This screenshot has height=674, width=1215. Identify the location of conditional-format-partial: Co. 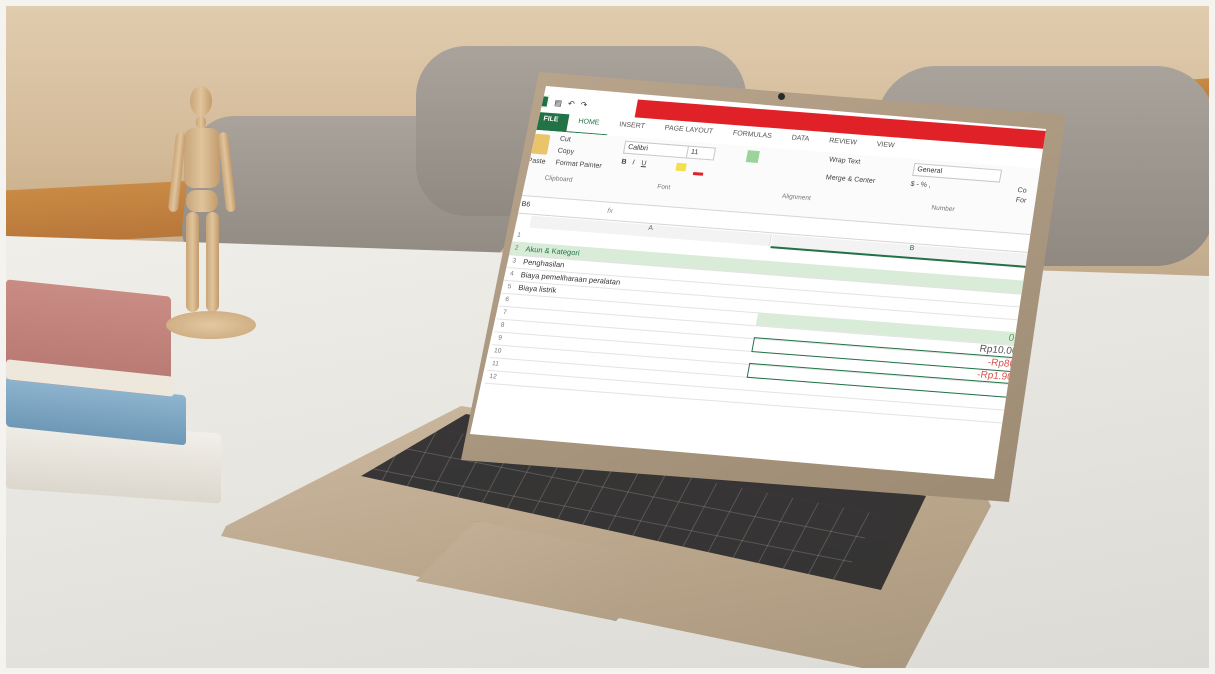
(1022, 191).